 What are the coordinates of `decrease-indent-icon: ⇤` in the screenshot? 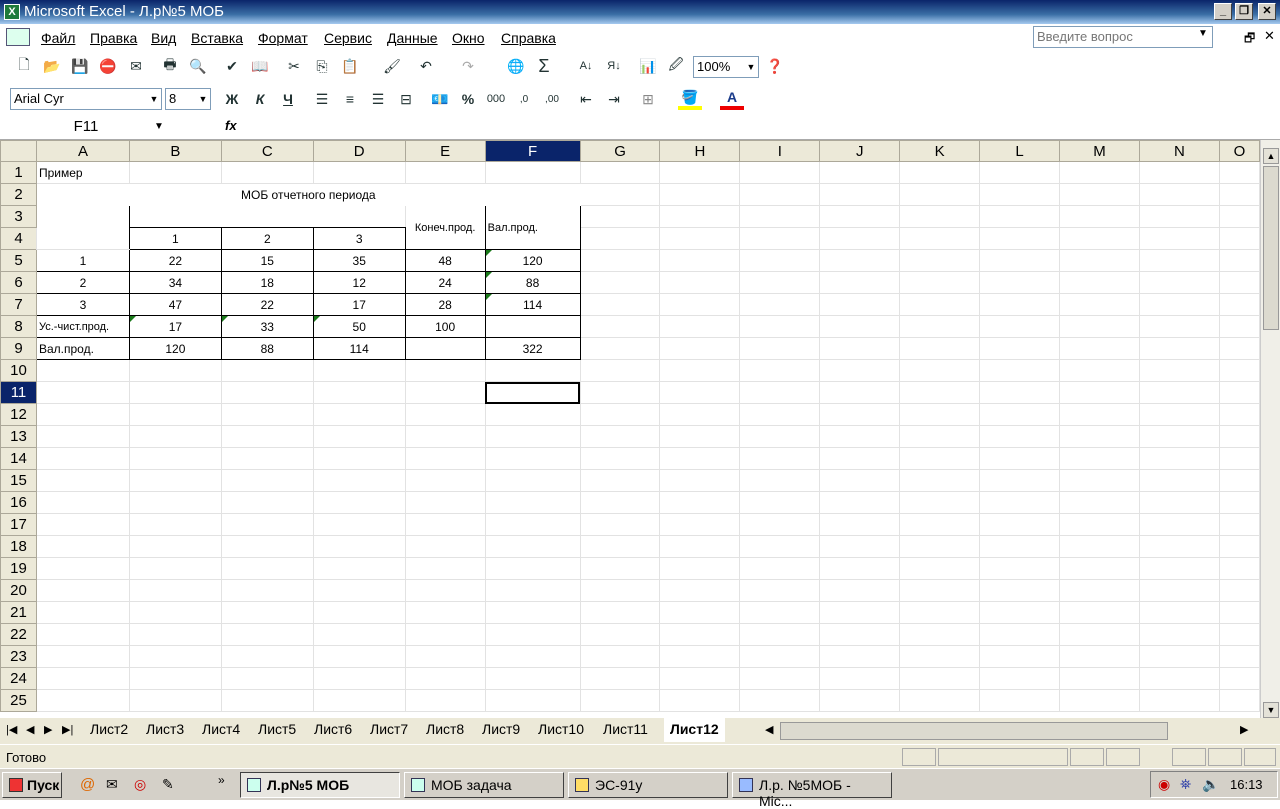 It's located at (586, 99).